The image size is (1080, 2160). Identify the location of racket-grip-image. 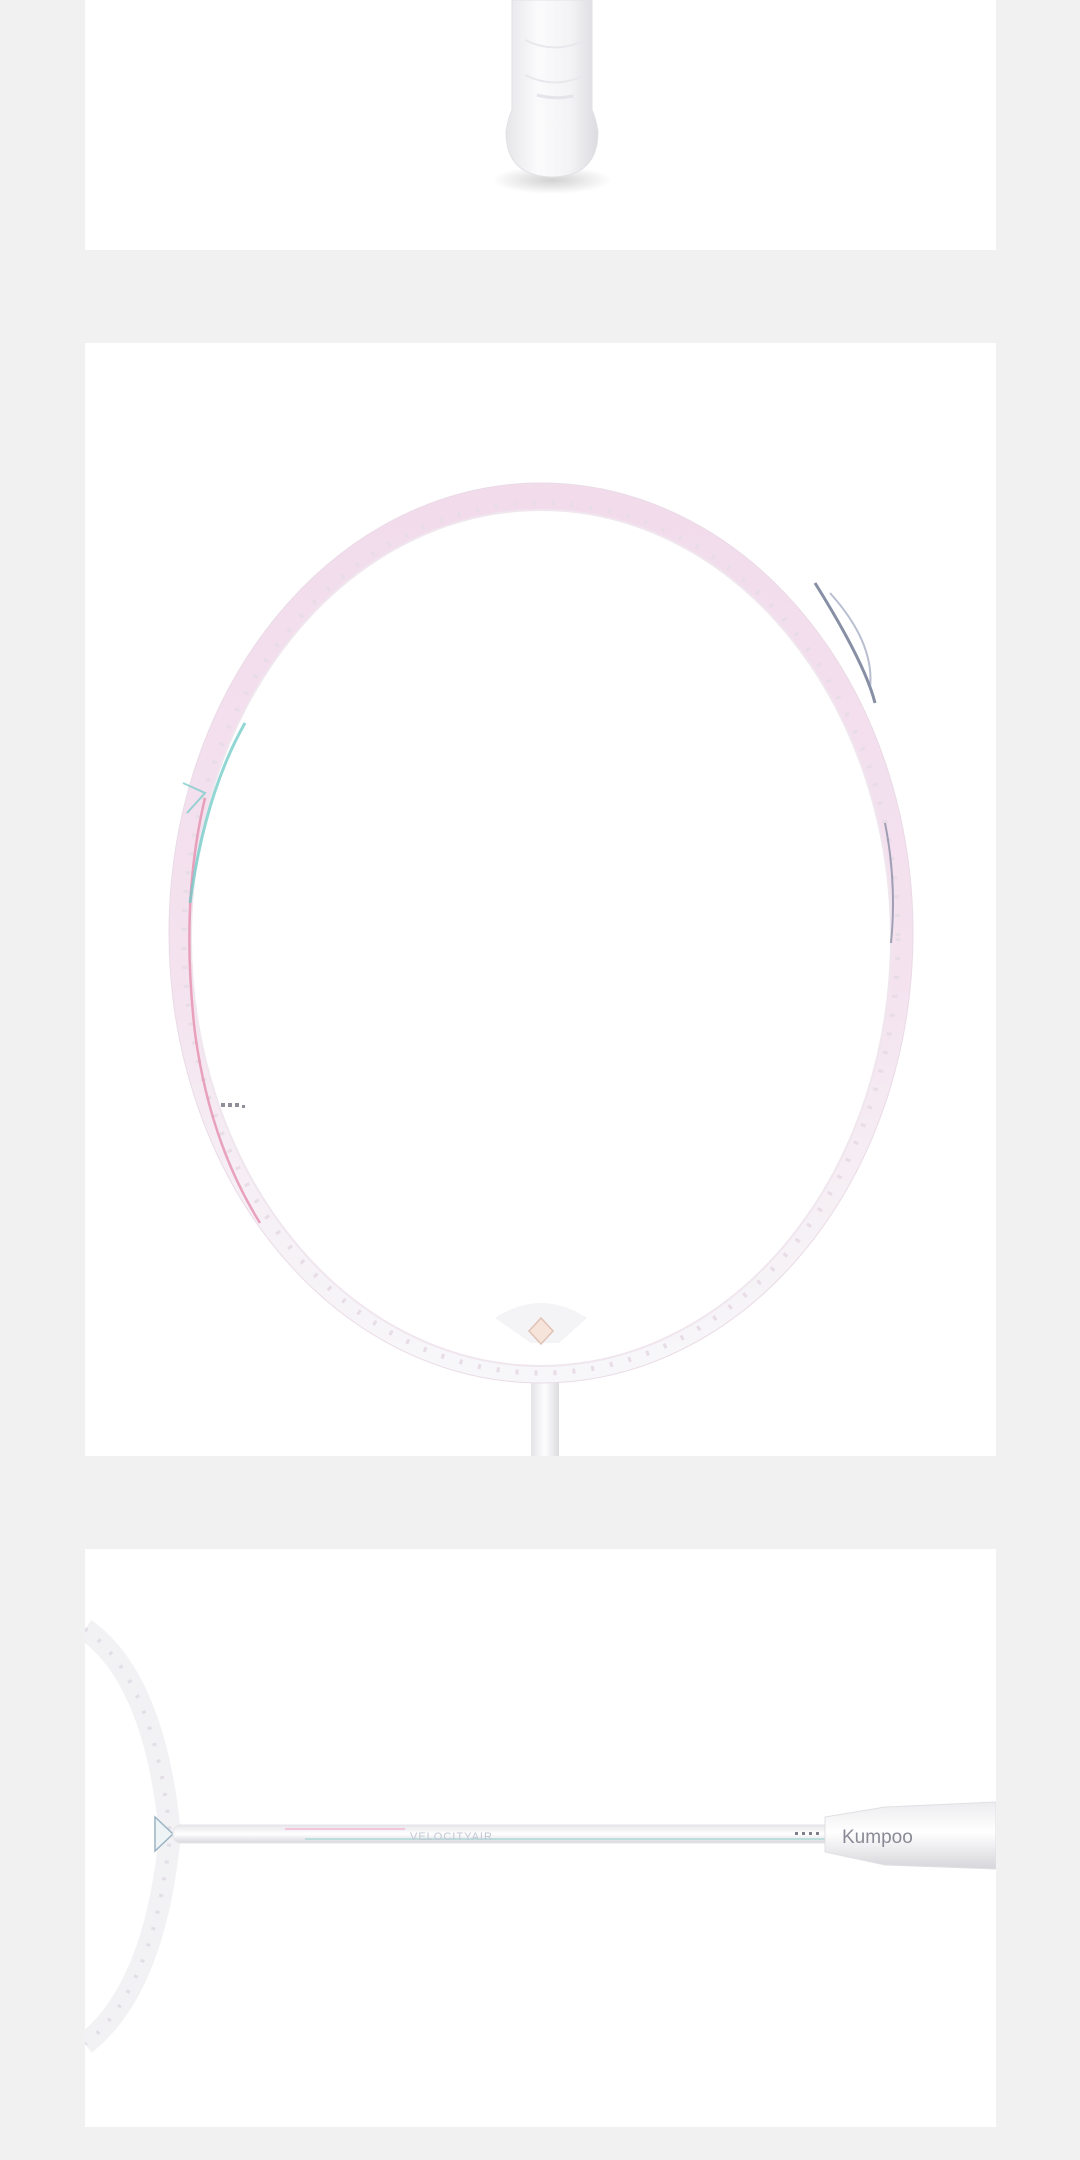
(552, 97).